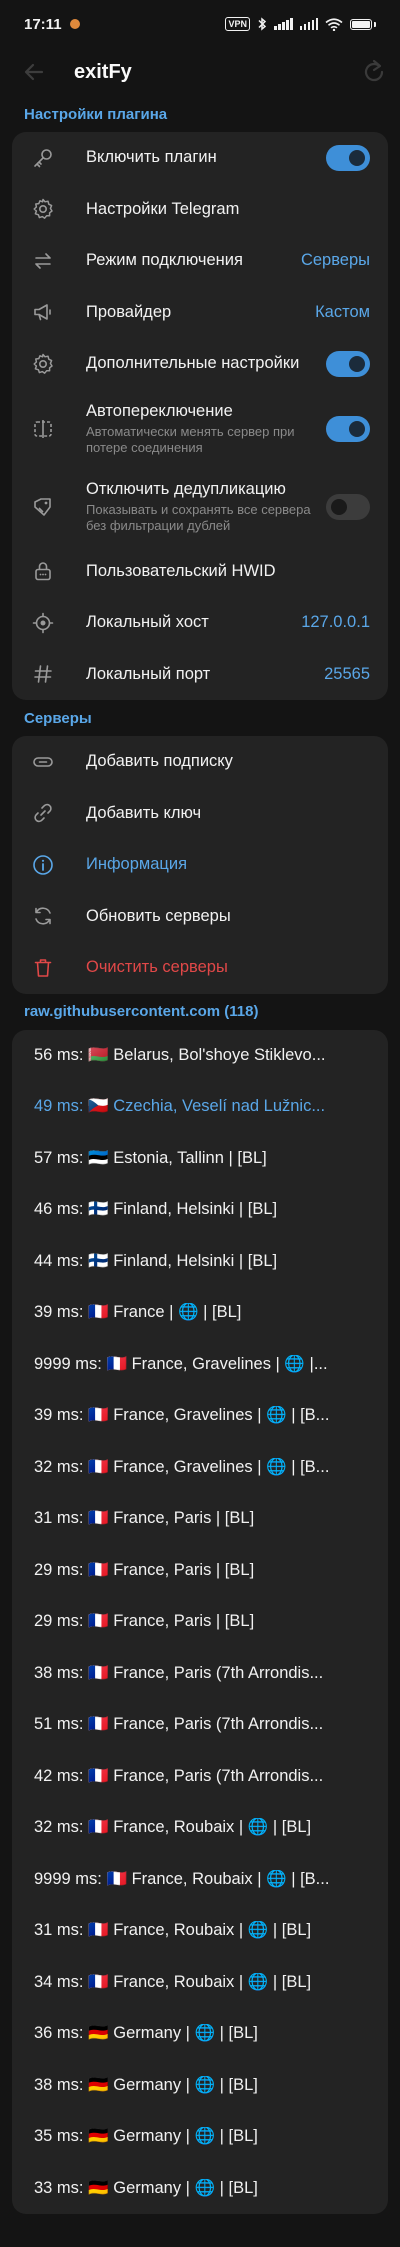  What do you see at coordinates (146, 2136) in the screenshot?
I see `server-label: 35 ms: 🇩🇪 Germany | 🌐 | [BL]` at bounding box center [146, 2136].